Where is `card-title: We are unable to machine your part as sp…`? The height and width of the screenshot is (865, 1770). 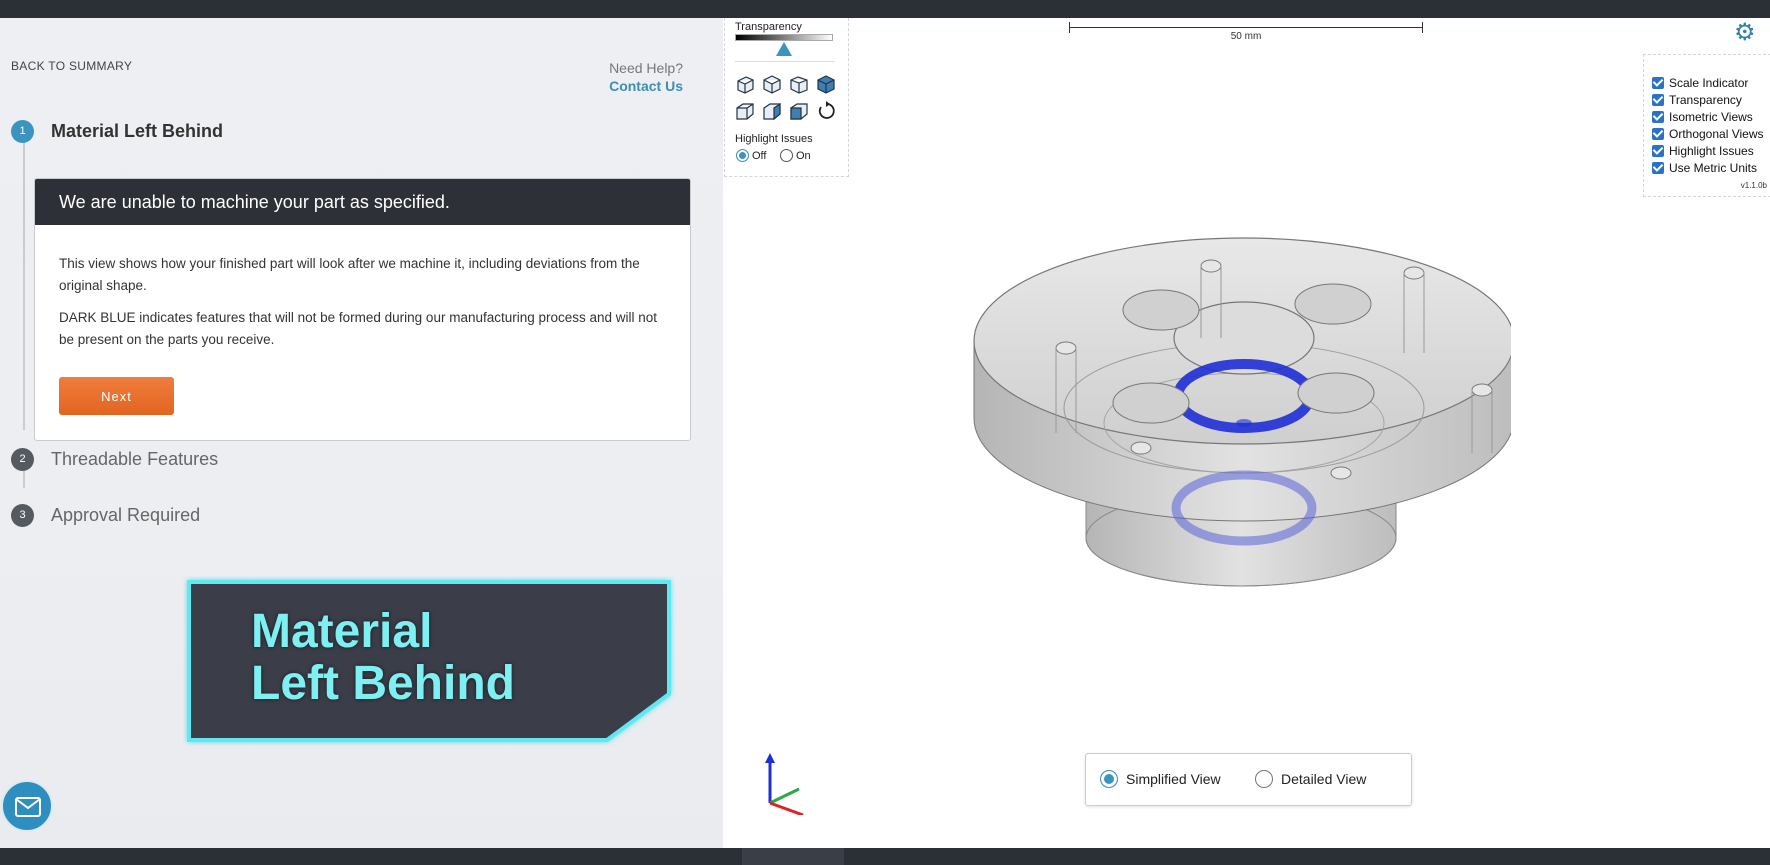 card-title: We are unable to machine your part as sp… is located at coordinates (362, 202).